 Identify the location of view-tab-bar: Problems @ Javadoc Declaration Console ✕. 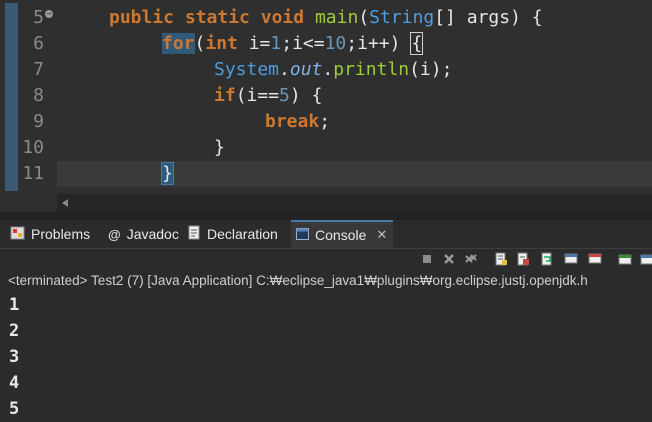
(326, 234).